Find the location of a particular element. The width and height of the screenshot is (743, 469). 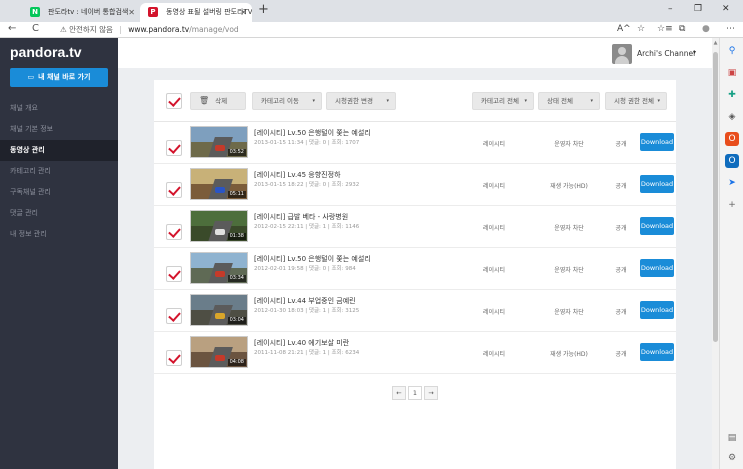

sidebar-item-category-manage: 카테고리 관리 is located at coordinates (59, 171).